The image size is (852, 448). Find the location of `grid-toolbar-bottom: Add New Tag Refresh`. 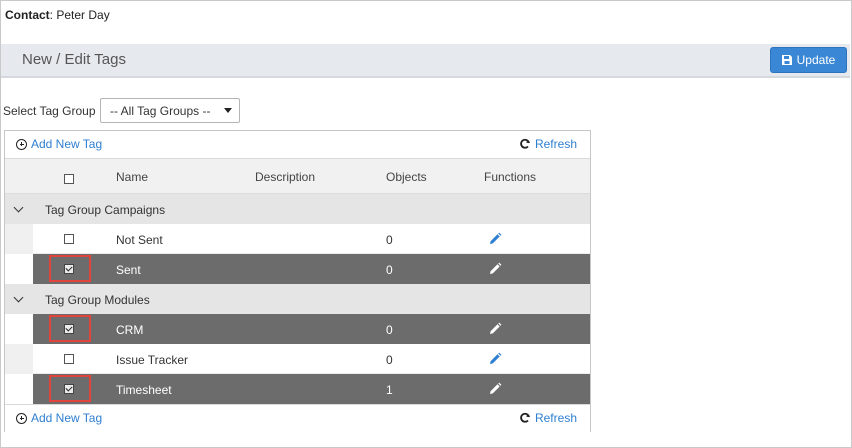

grid-toolbar-bottom: Add New Tag Refresh is located at coordinates (297, 418).